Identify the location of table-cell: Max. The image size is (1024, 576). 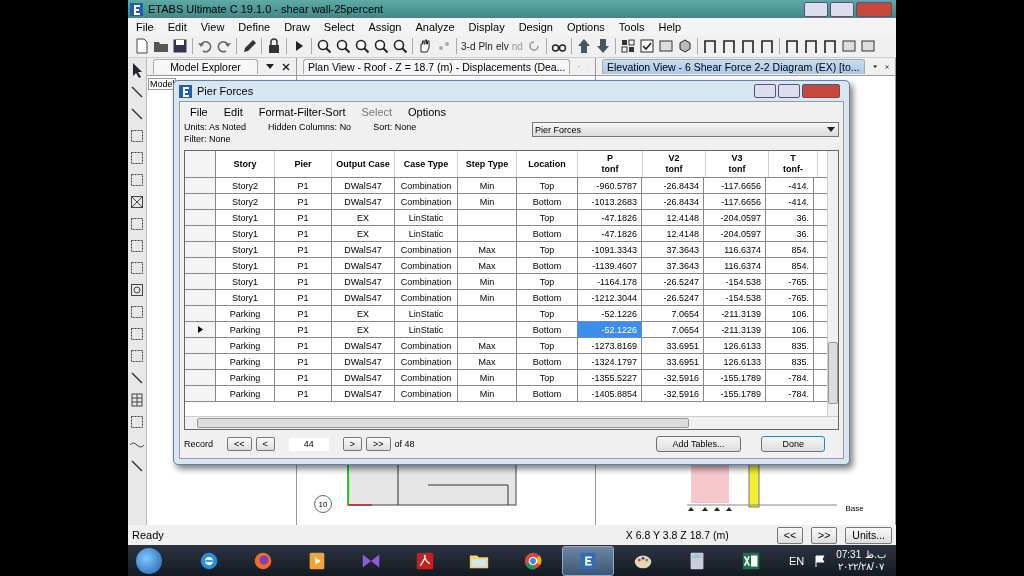
(487, 361).